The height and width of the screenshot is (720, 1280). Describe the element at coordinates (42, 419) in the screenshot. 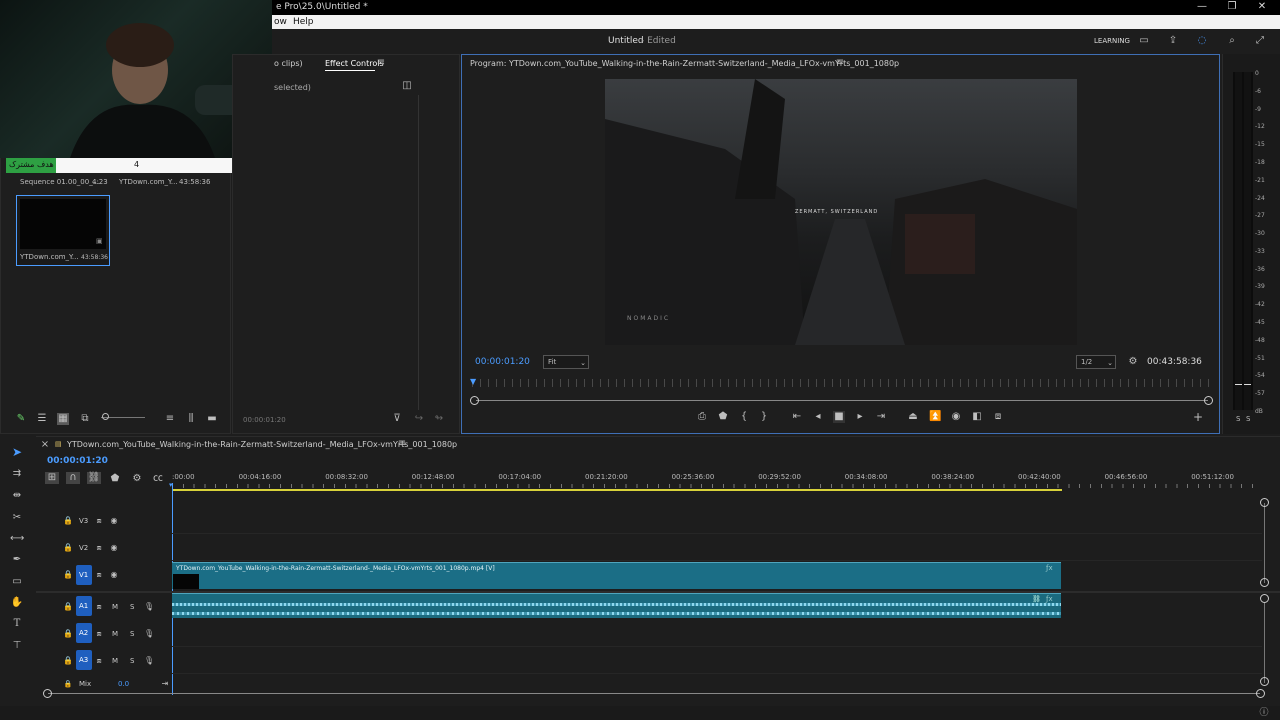

I see `list-view-icon: ☰` at that location.